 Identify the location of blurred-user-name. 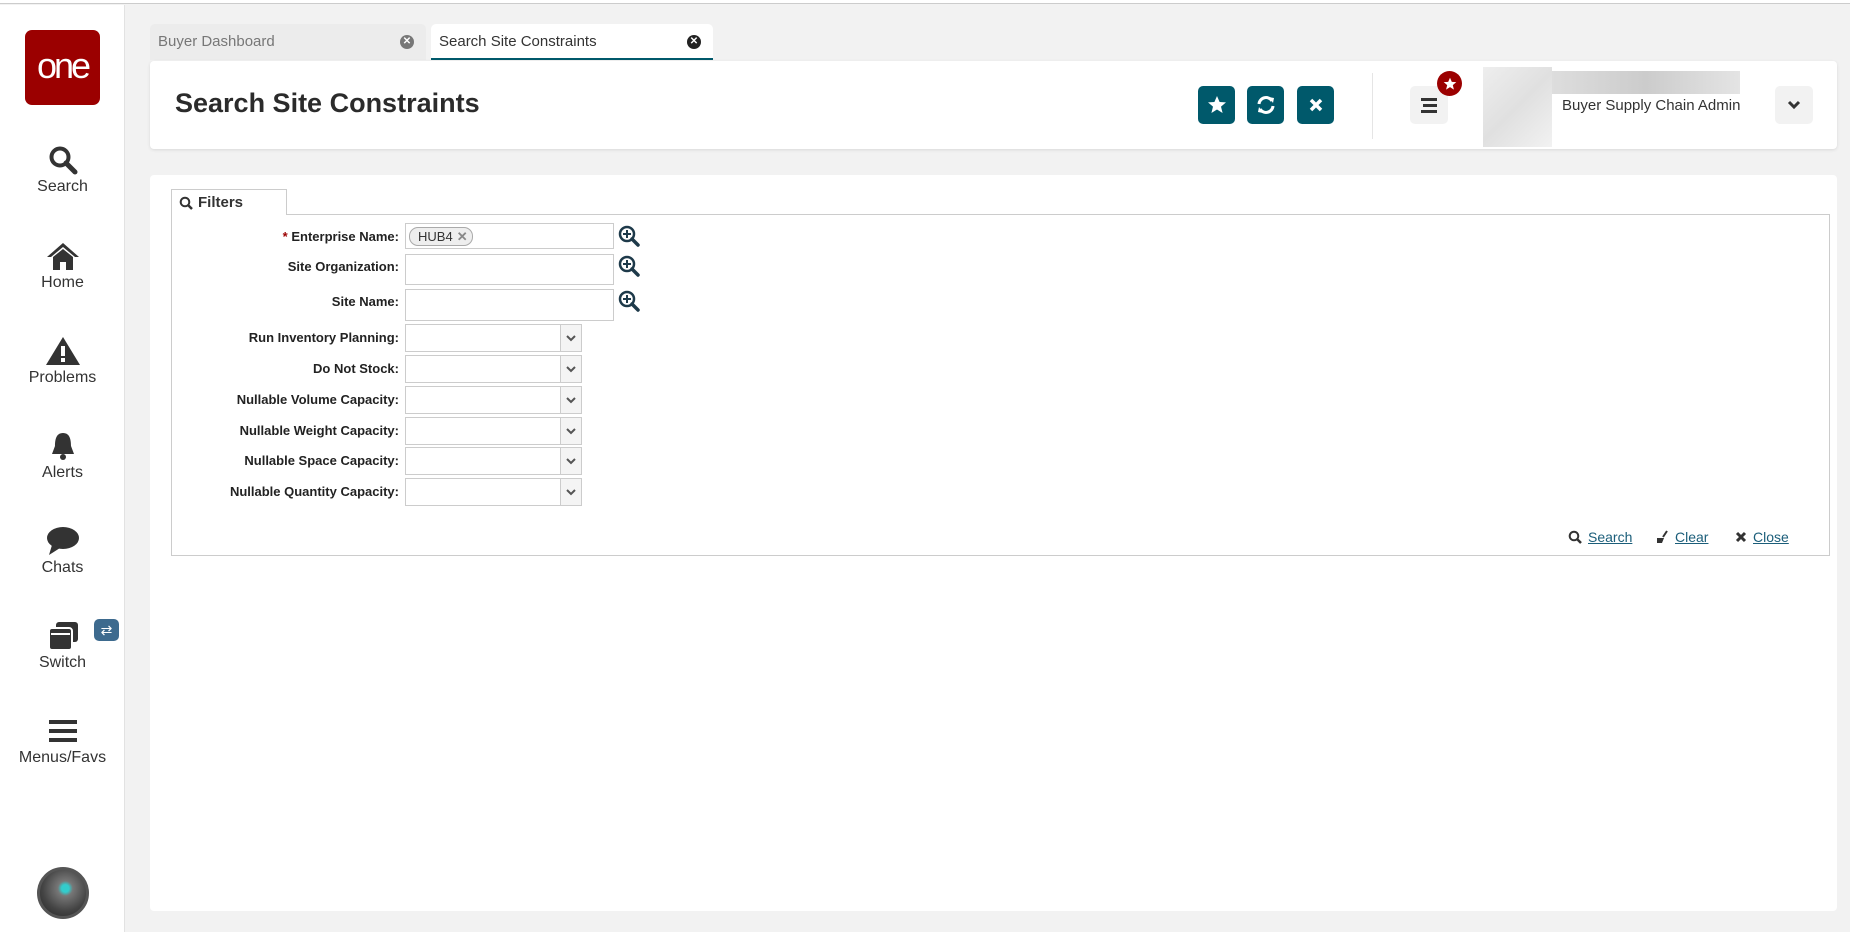
(1646, 82).